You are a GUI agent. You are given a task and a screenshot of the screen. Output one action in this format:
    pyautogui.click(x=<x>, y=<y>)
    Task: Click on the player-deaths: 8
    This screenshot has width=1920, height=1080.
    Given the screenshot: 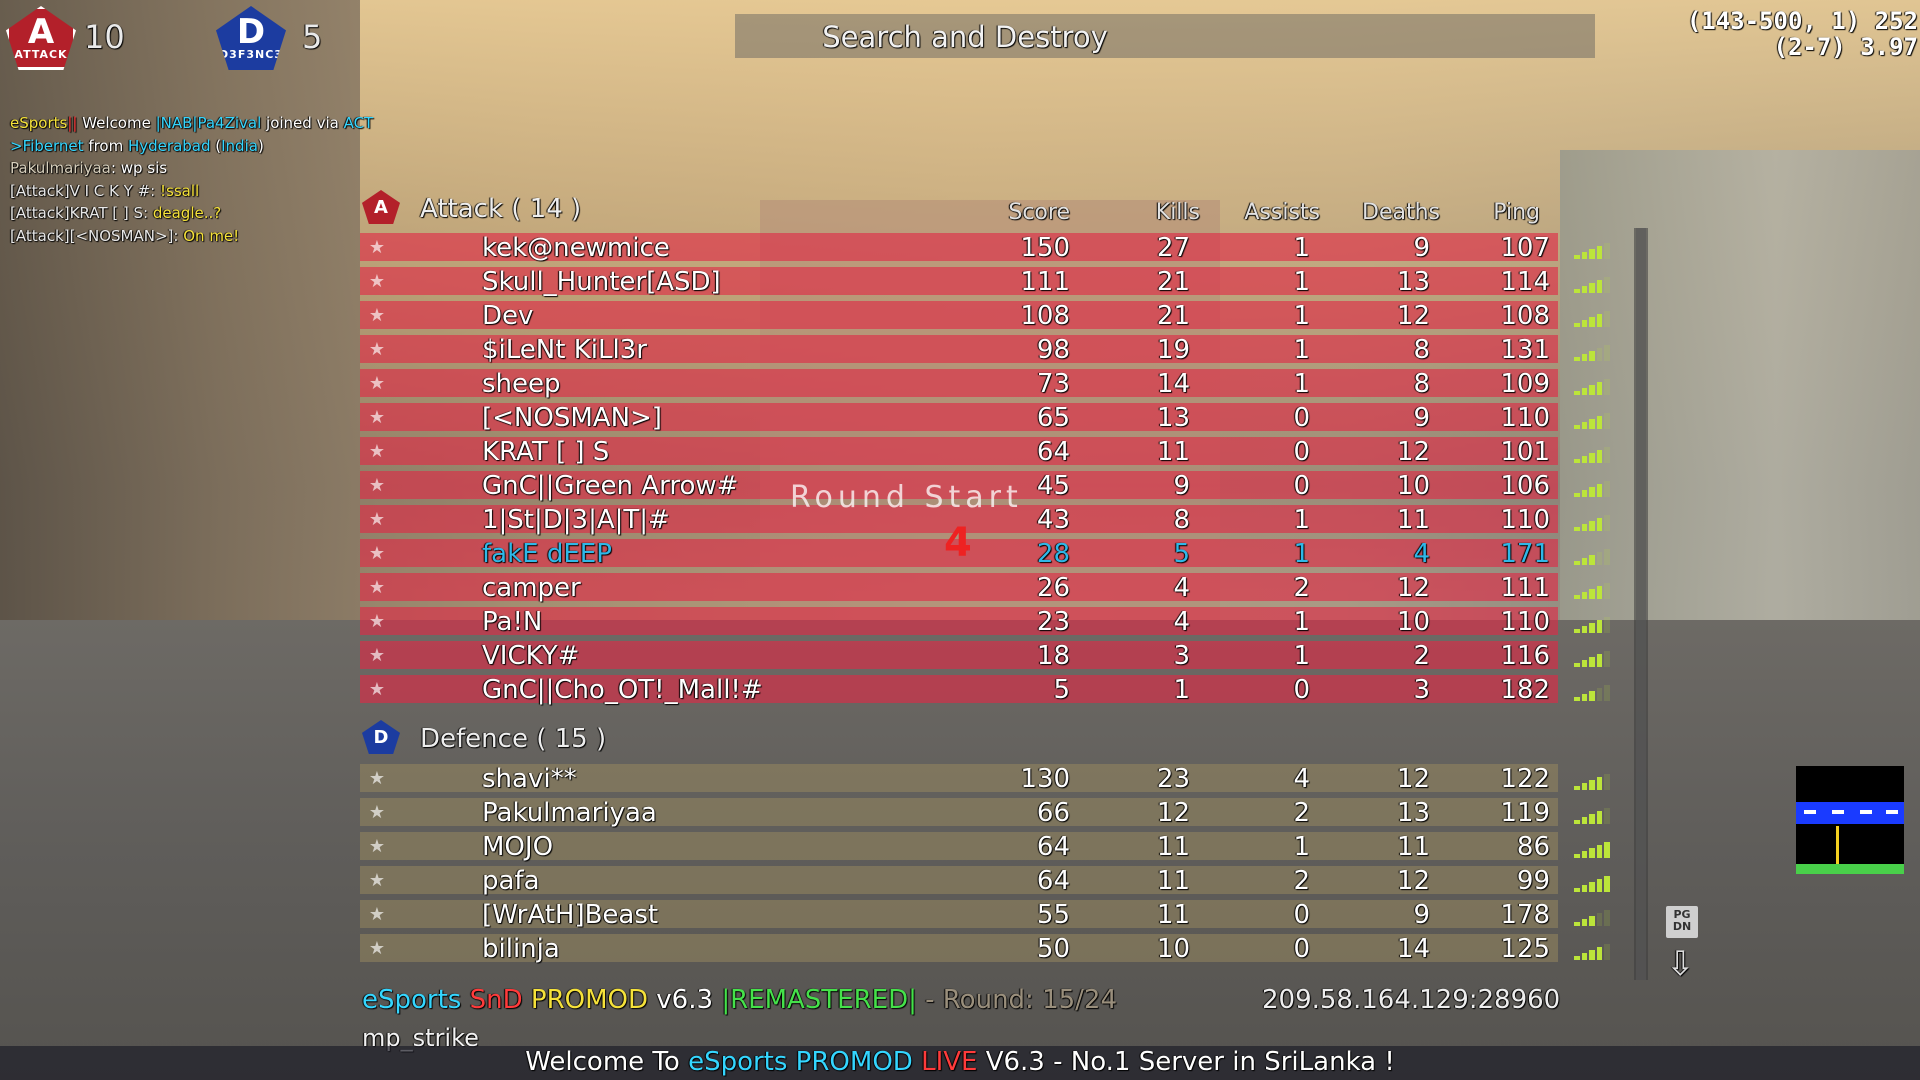 What is the action you would take?
    pyautogui.click(x=1421, y=384)
    